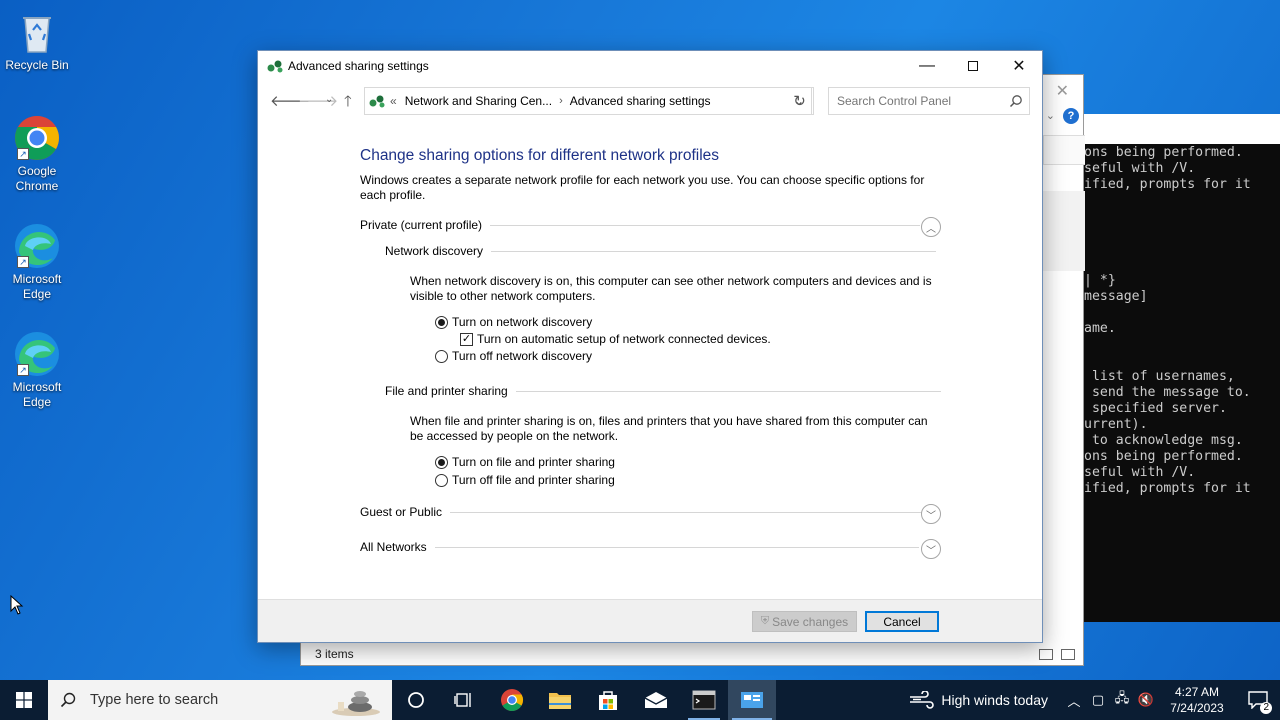 This screenshot has height=720, width=1280. Describe the element at coordinates (1122, 700) in the screenshot. I see `network-icon: 🖧` at that location.